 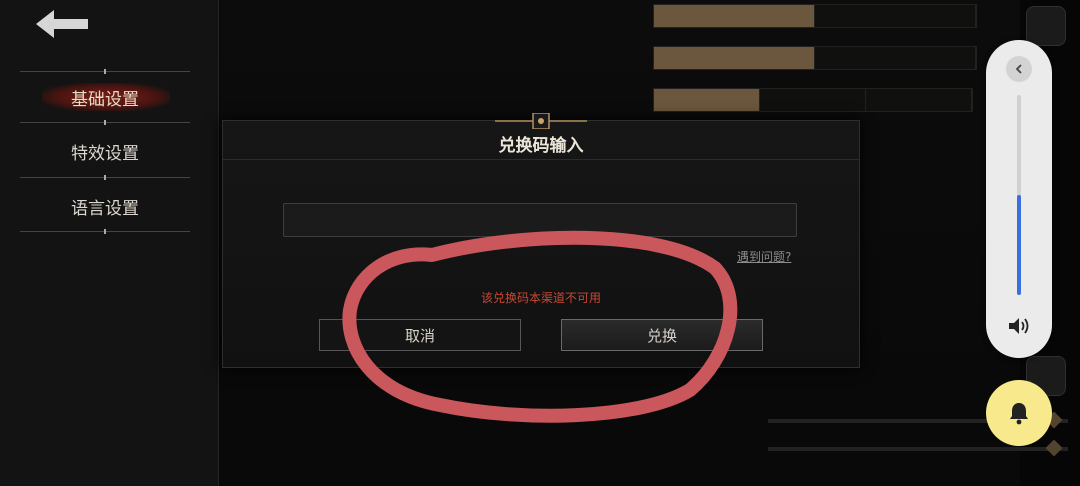 I want to click on volume-level-fill, so click(x=1019, y=245).